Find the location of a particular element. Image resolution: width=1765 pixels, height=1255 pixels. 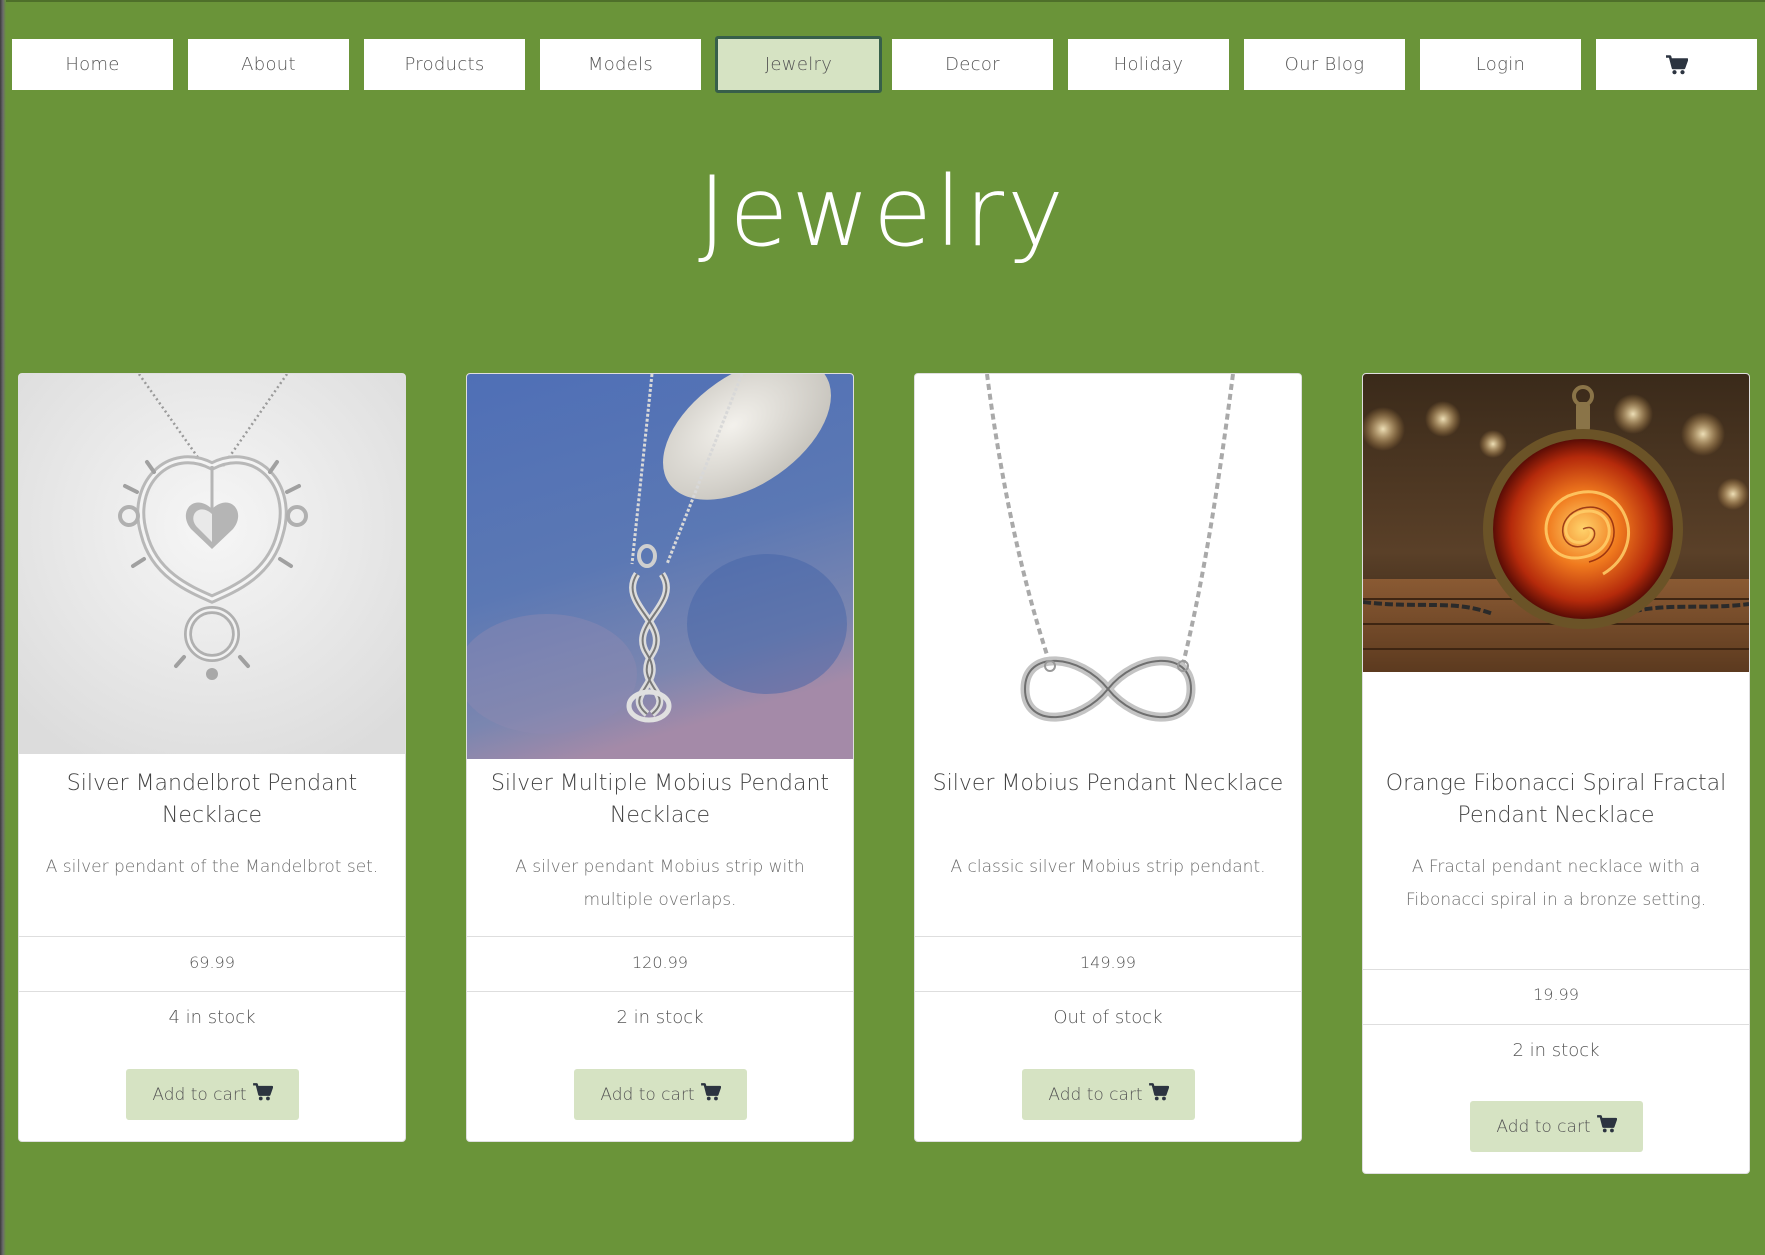

product-price: 120.99 is located at coordinates (660, 962).